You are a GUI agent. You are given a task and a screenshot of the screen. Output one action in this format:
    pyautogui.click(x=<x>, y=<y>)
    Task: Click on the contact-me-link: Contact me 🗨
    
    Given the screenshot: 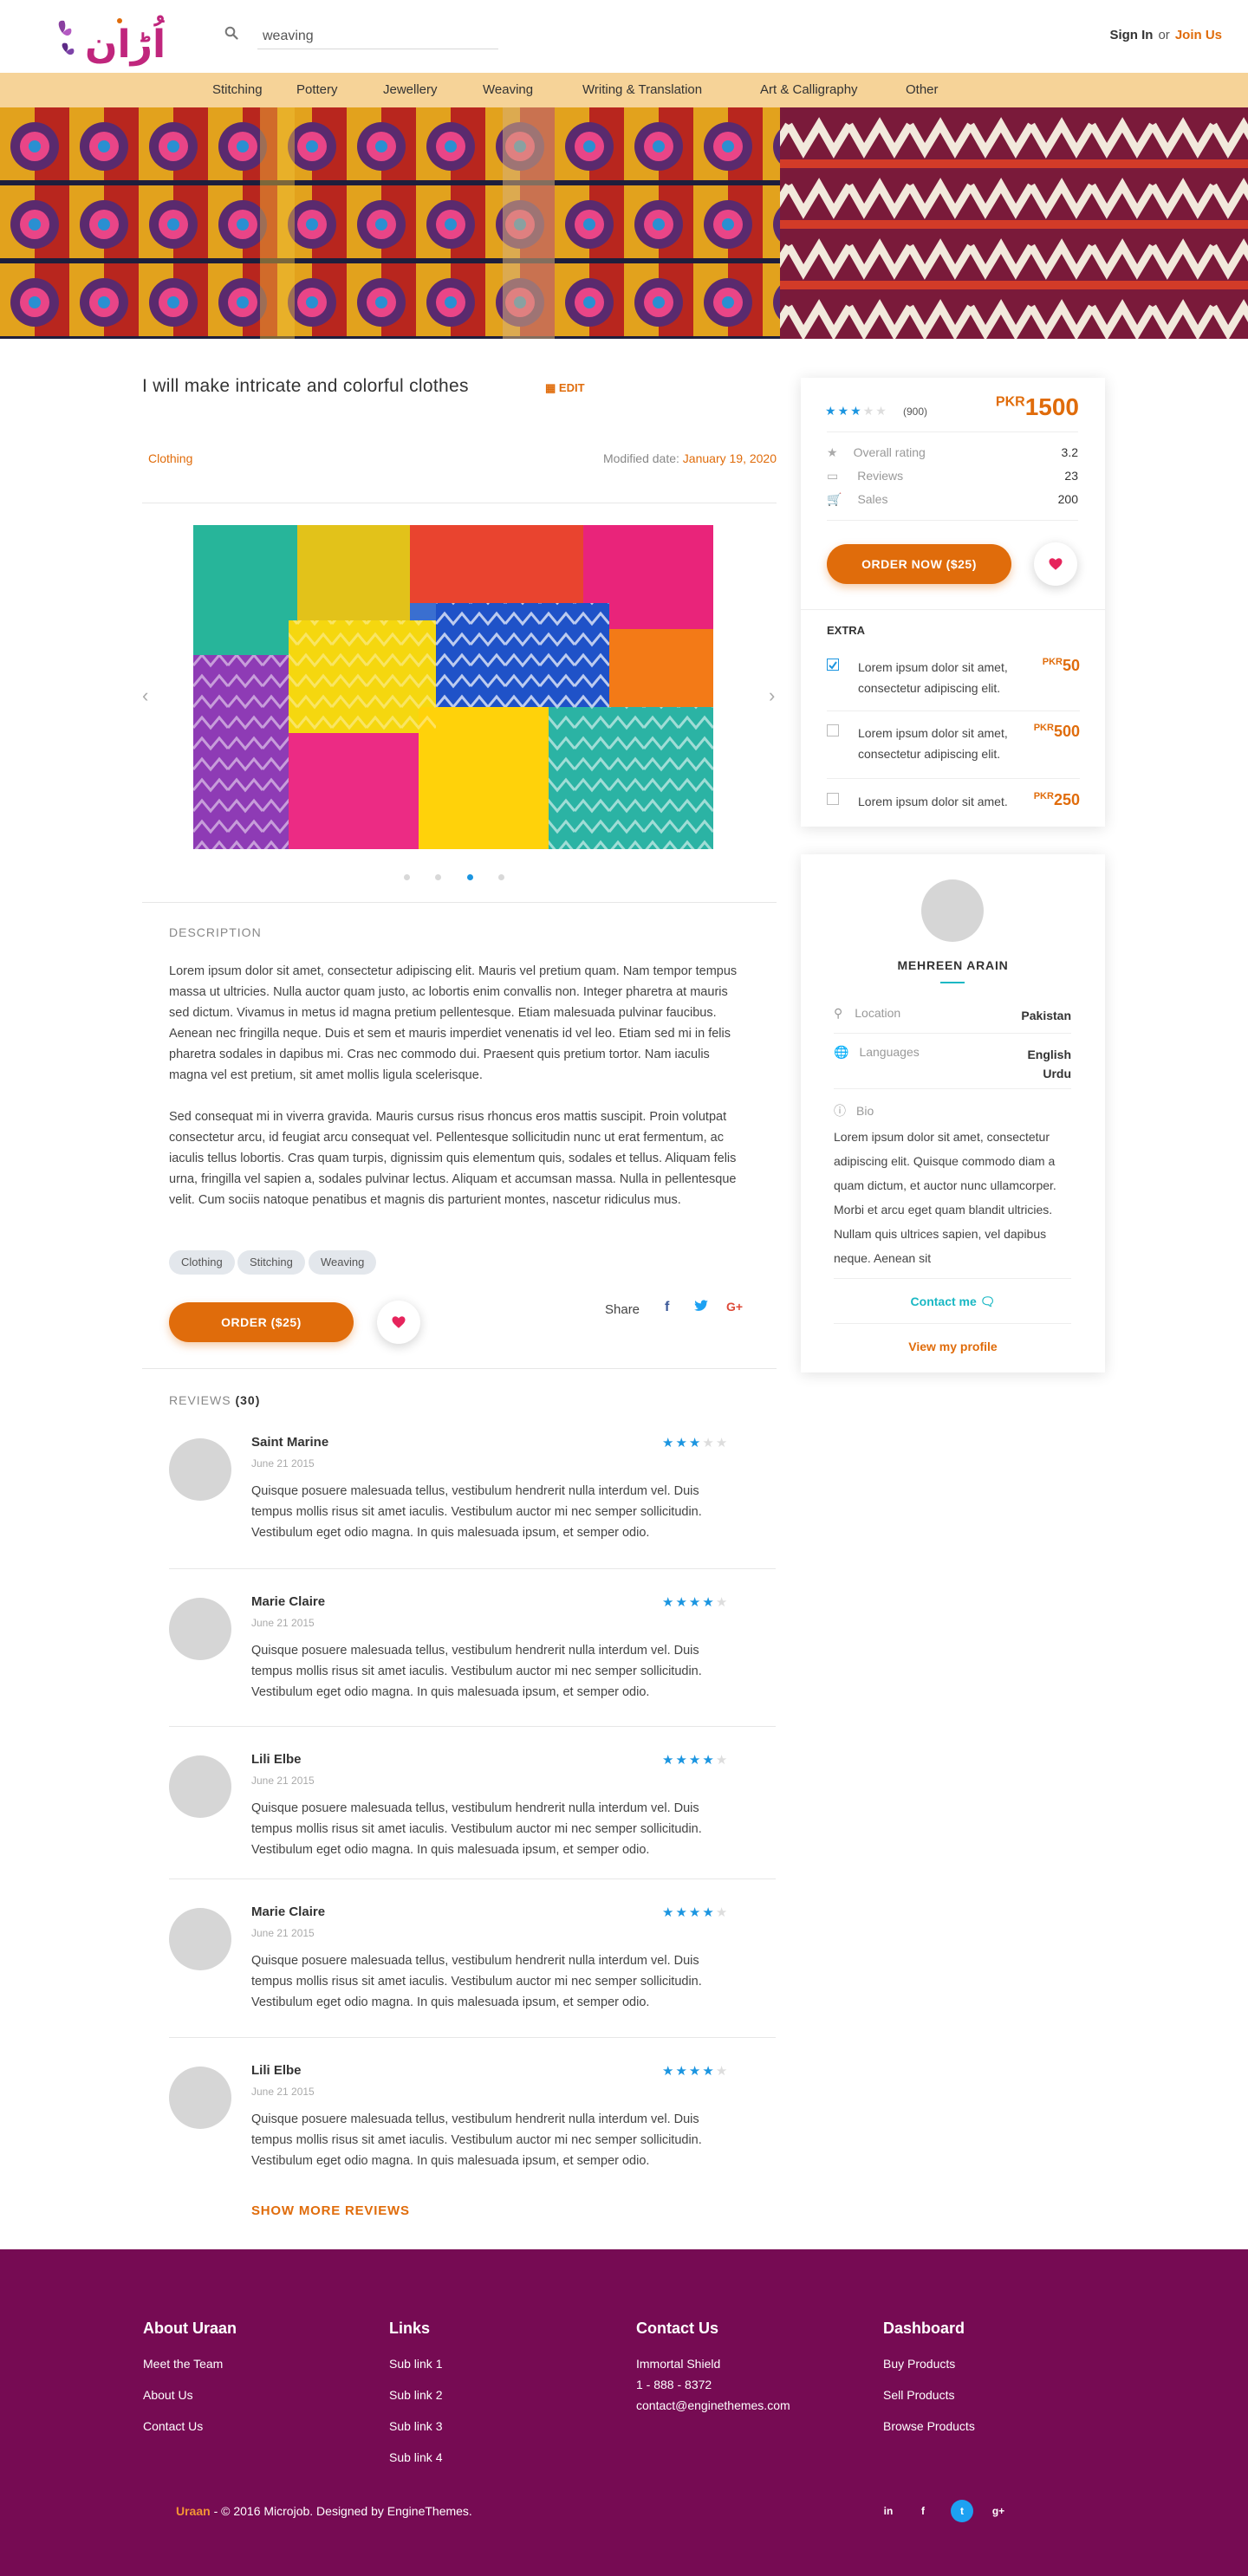 What is the action you would take?
    pyautogui.click(x=953, y=1302)
    